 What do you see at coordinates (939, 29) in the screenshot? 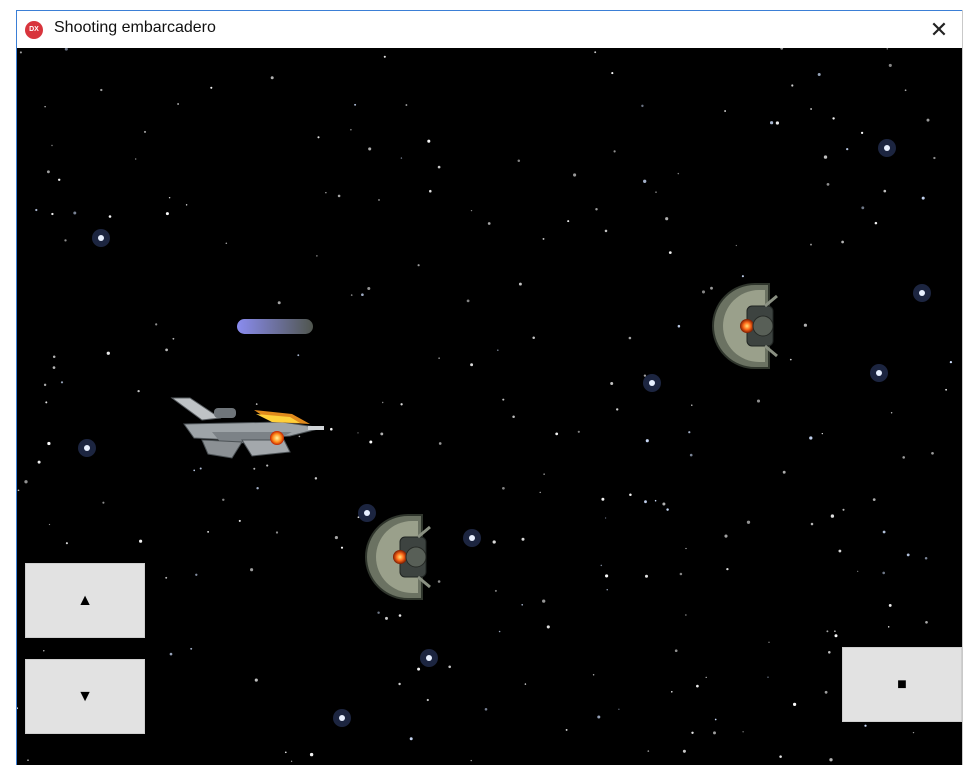
I see `close-button: ✕` at bounding box center [939, 29].